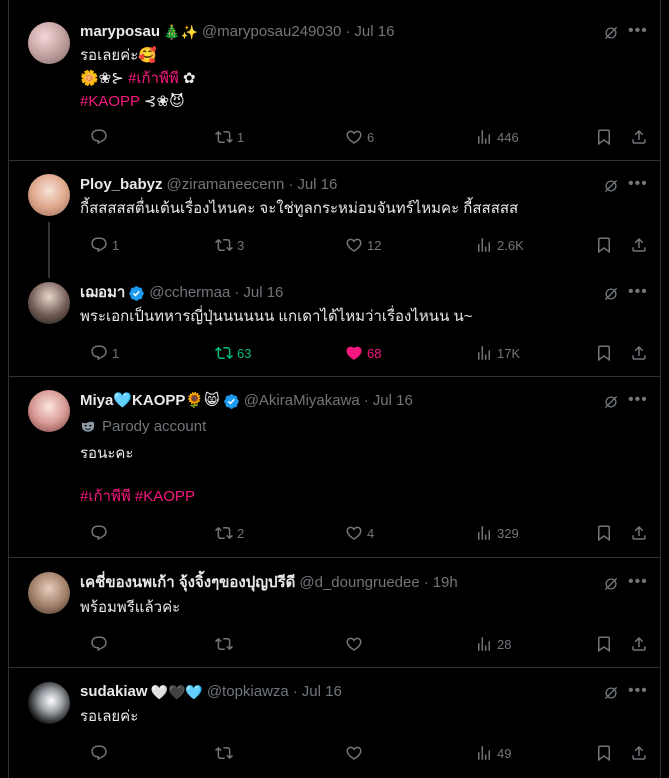 Image resolution: width=669 pixels, height=778 pixels. What do you see at coordinates (116, 353) in the screenshot?
I see `reply-count: 1` at bounding box center [116, 353].